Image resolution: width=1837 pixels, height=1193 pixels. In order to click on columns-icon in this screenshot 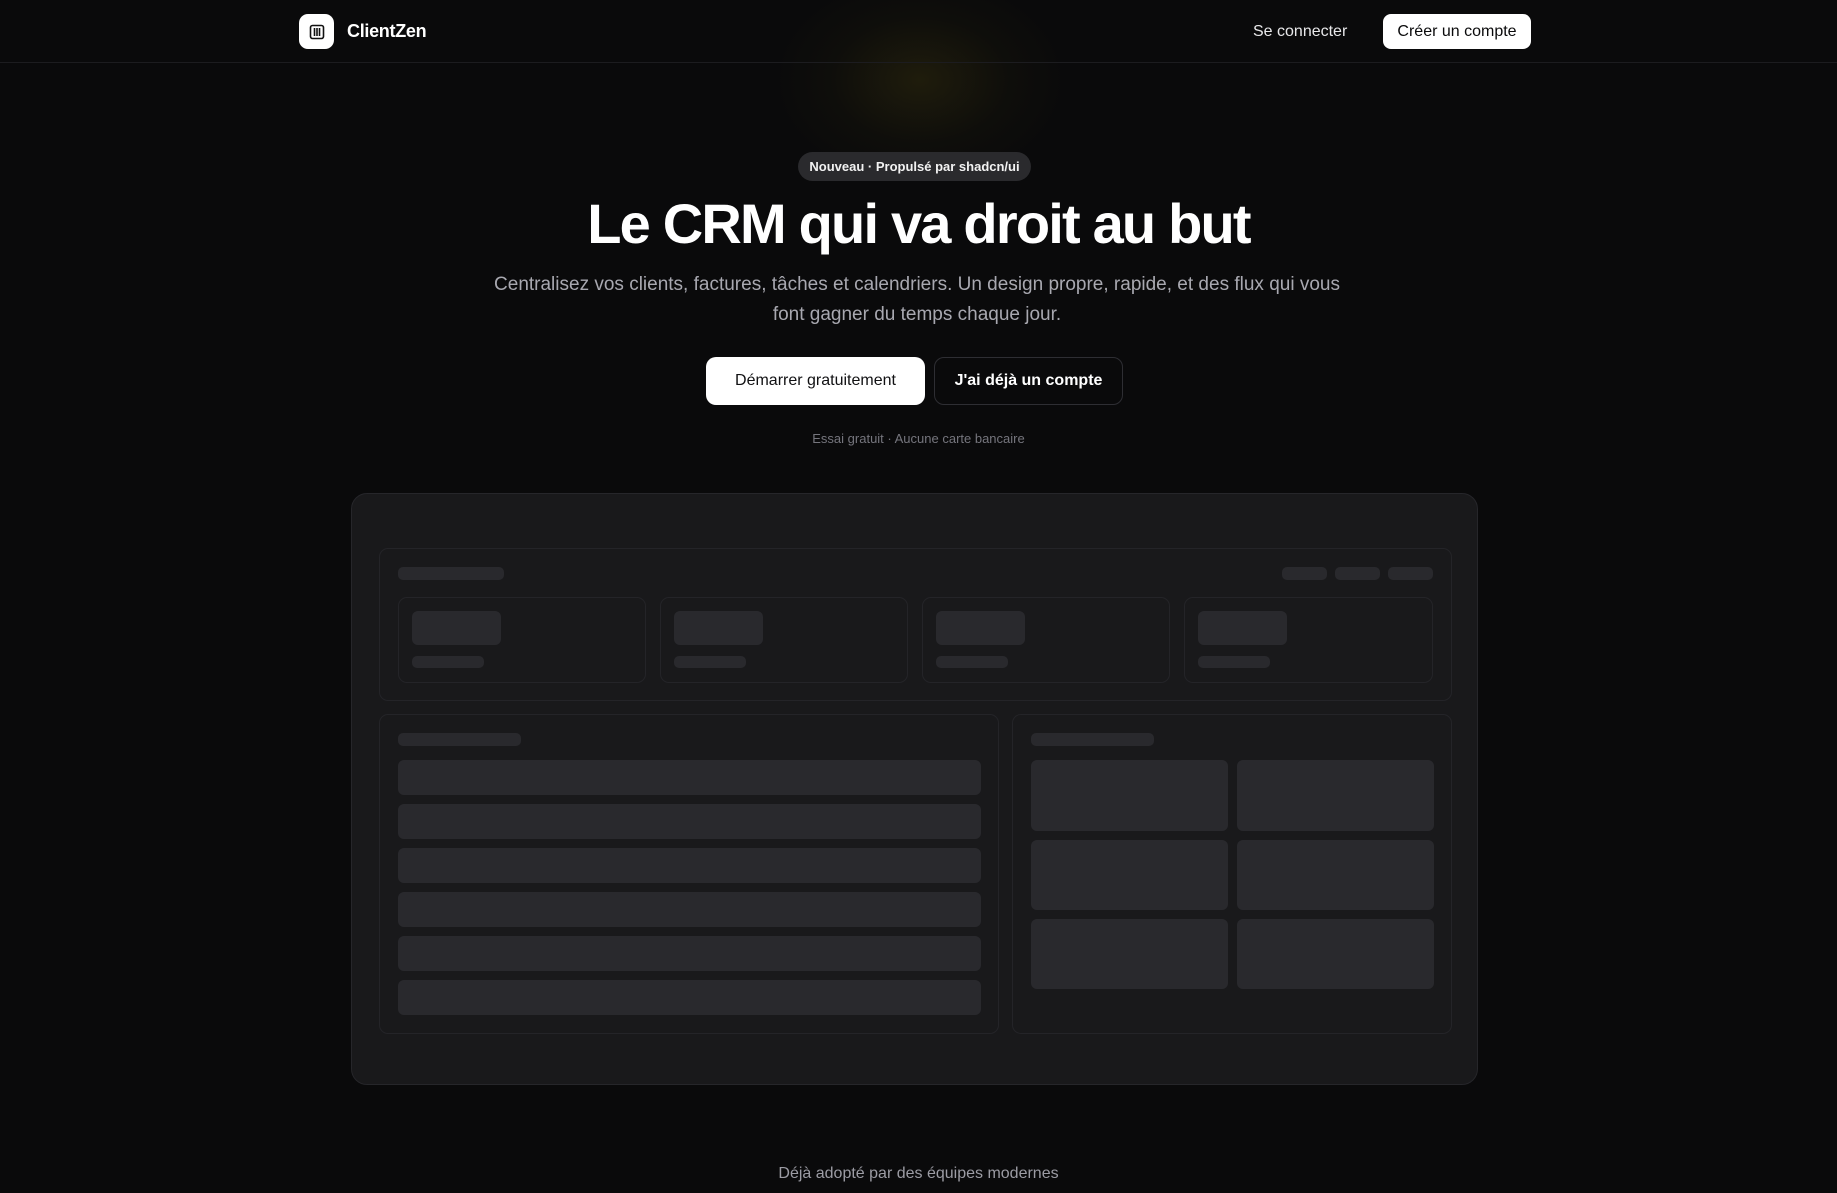, I will do `click(316, 31)`.